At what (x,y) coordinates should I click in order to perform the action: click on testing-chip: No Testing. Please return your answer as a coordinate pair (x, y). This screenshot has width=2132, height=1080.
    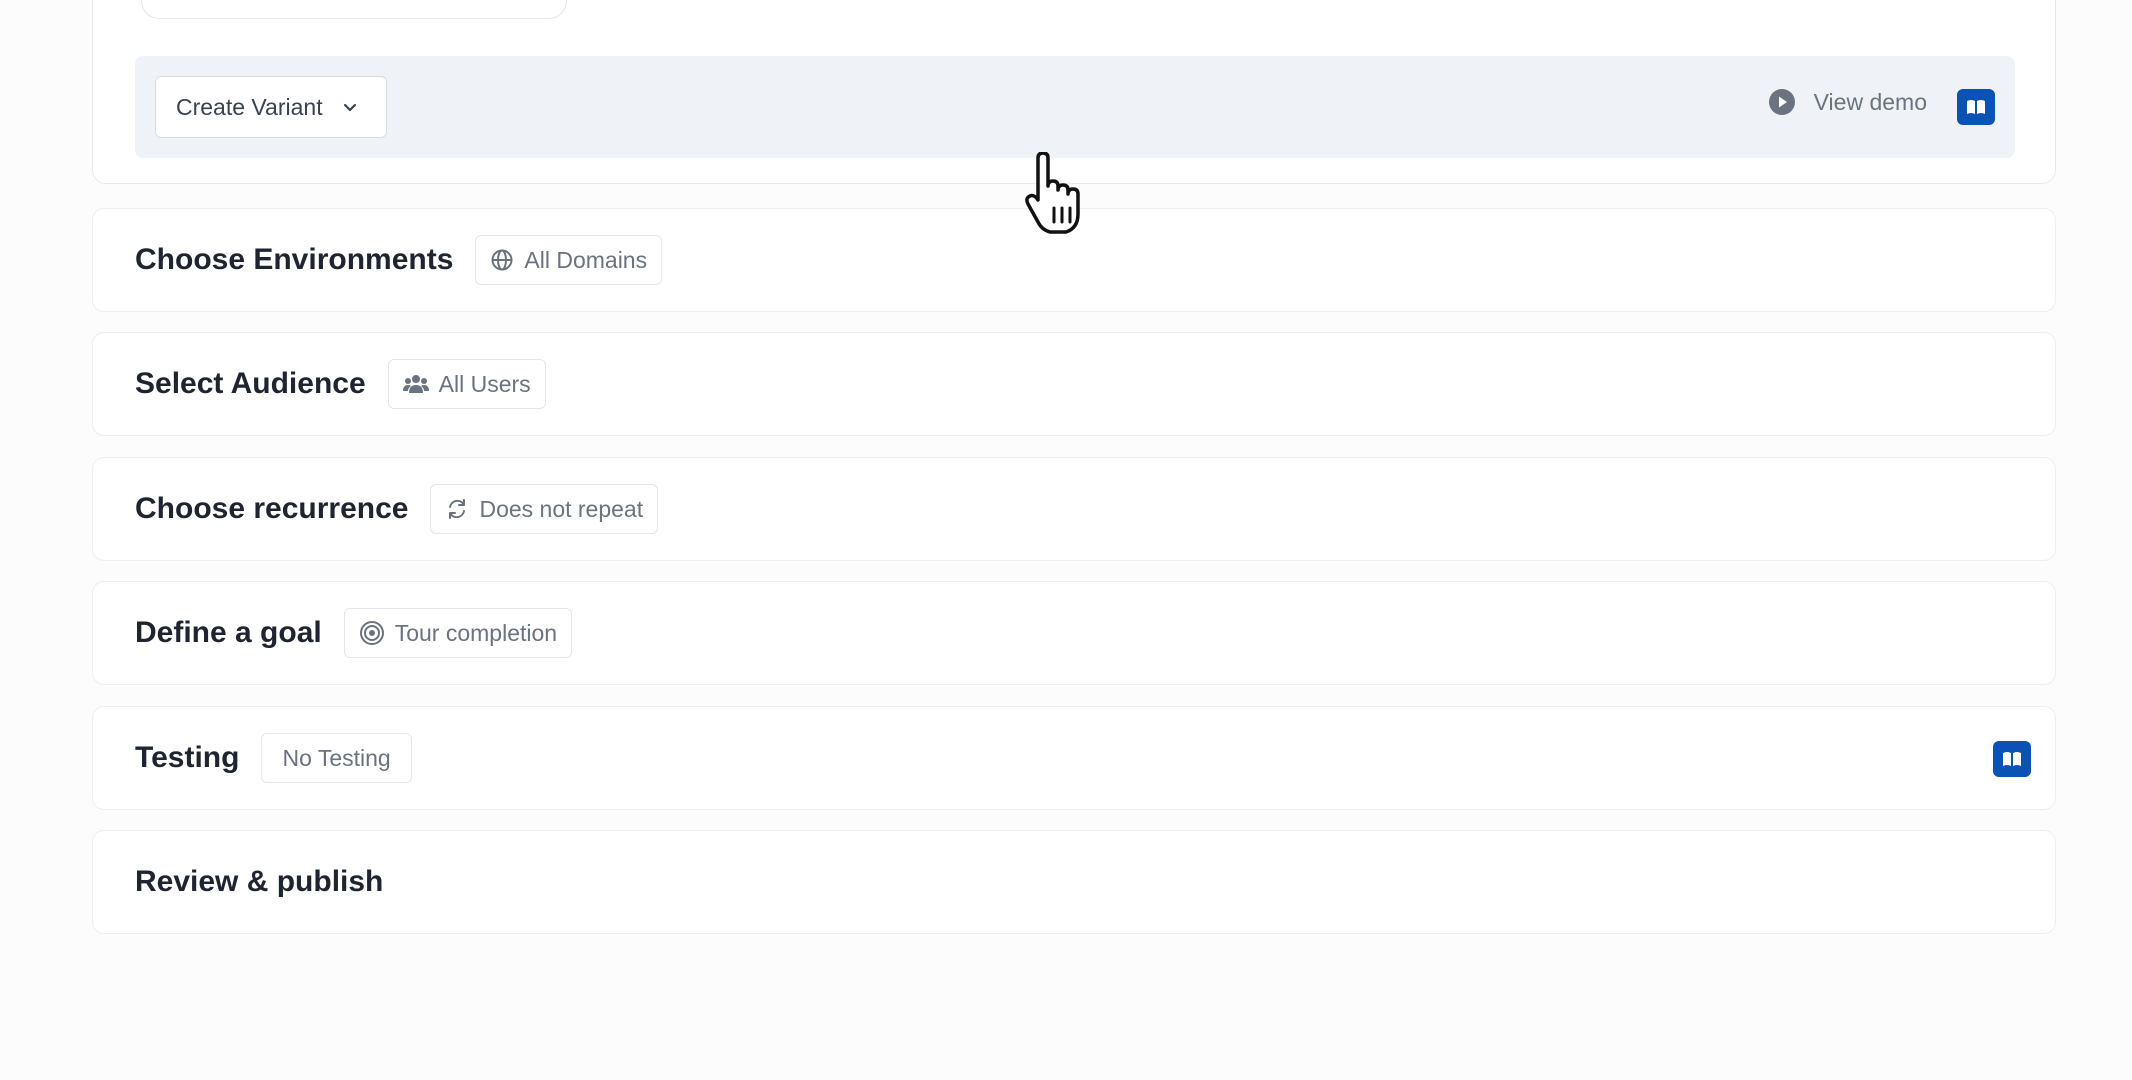
    Looking at the image, I should click on (336, 758).